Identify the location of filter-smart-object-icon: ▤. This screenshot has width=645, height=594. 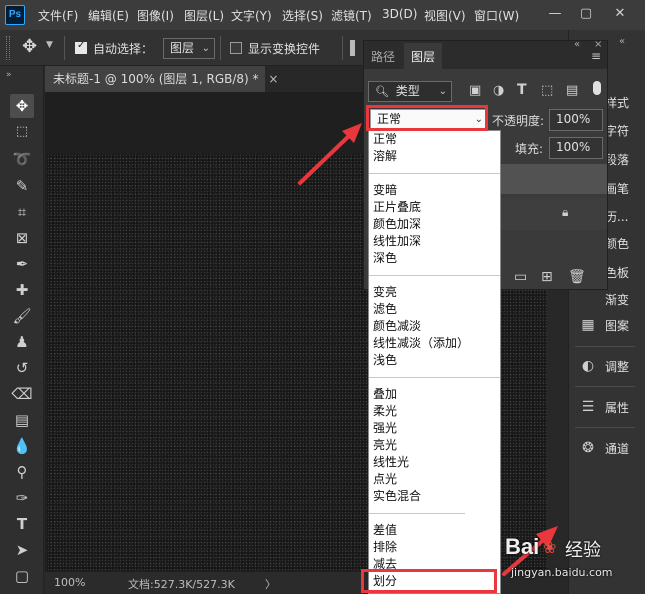
(572, 90).